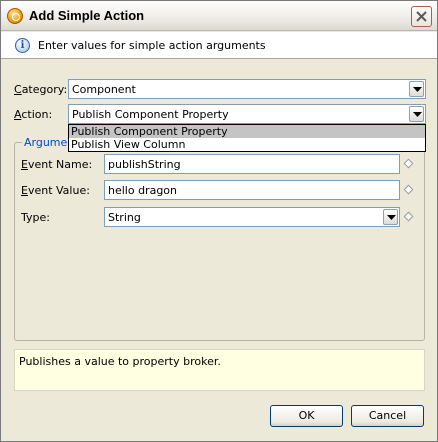 This screenshot has width=438, height=442. I want to click on type-value: String, so click(124, 217).